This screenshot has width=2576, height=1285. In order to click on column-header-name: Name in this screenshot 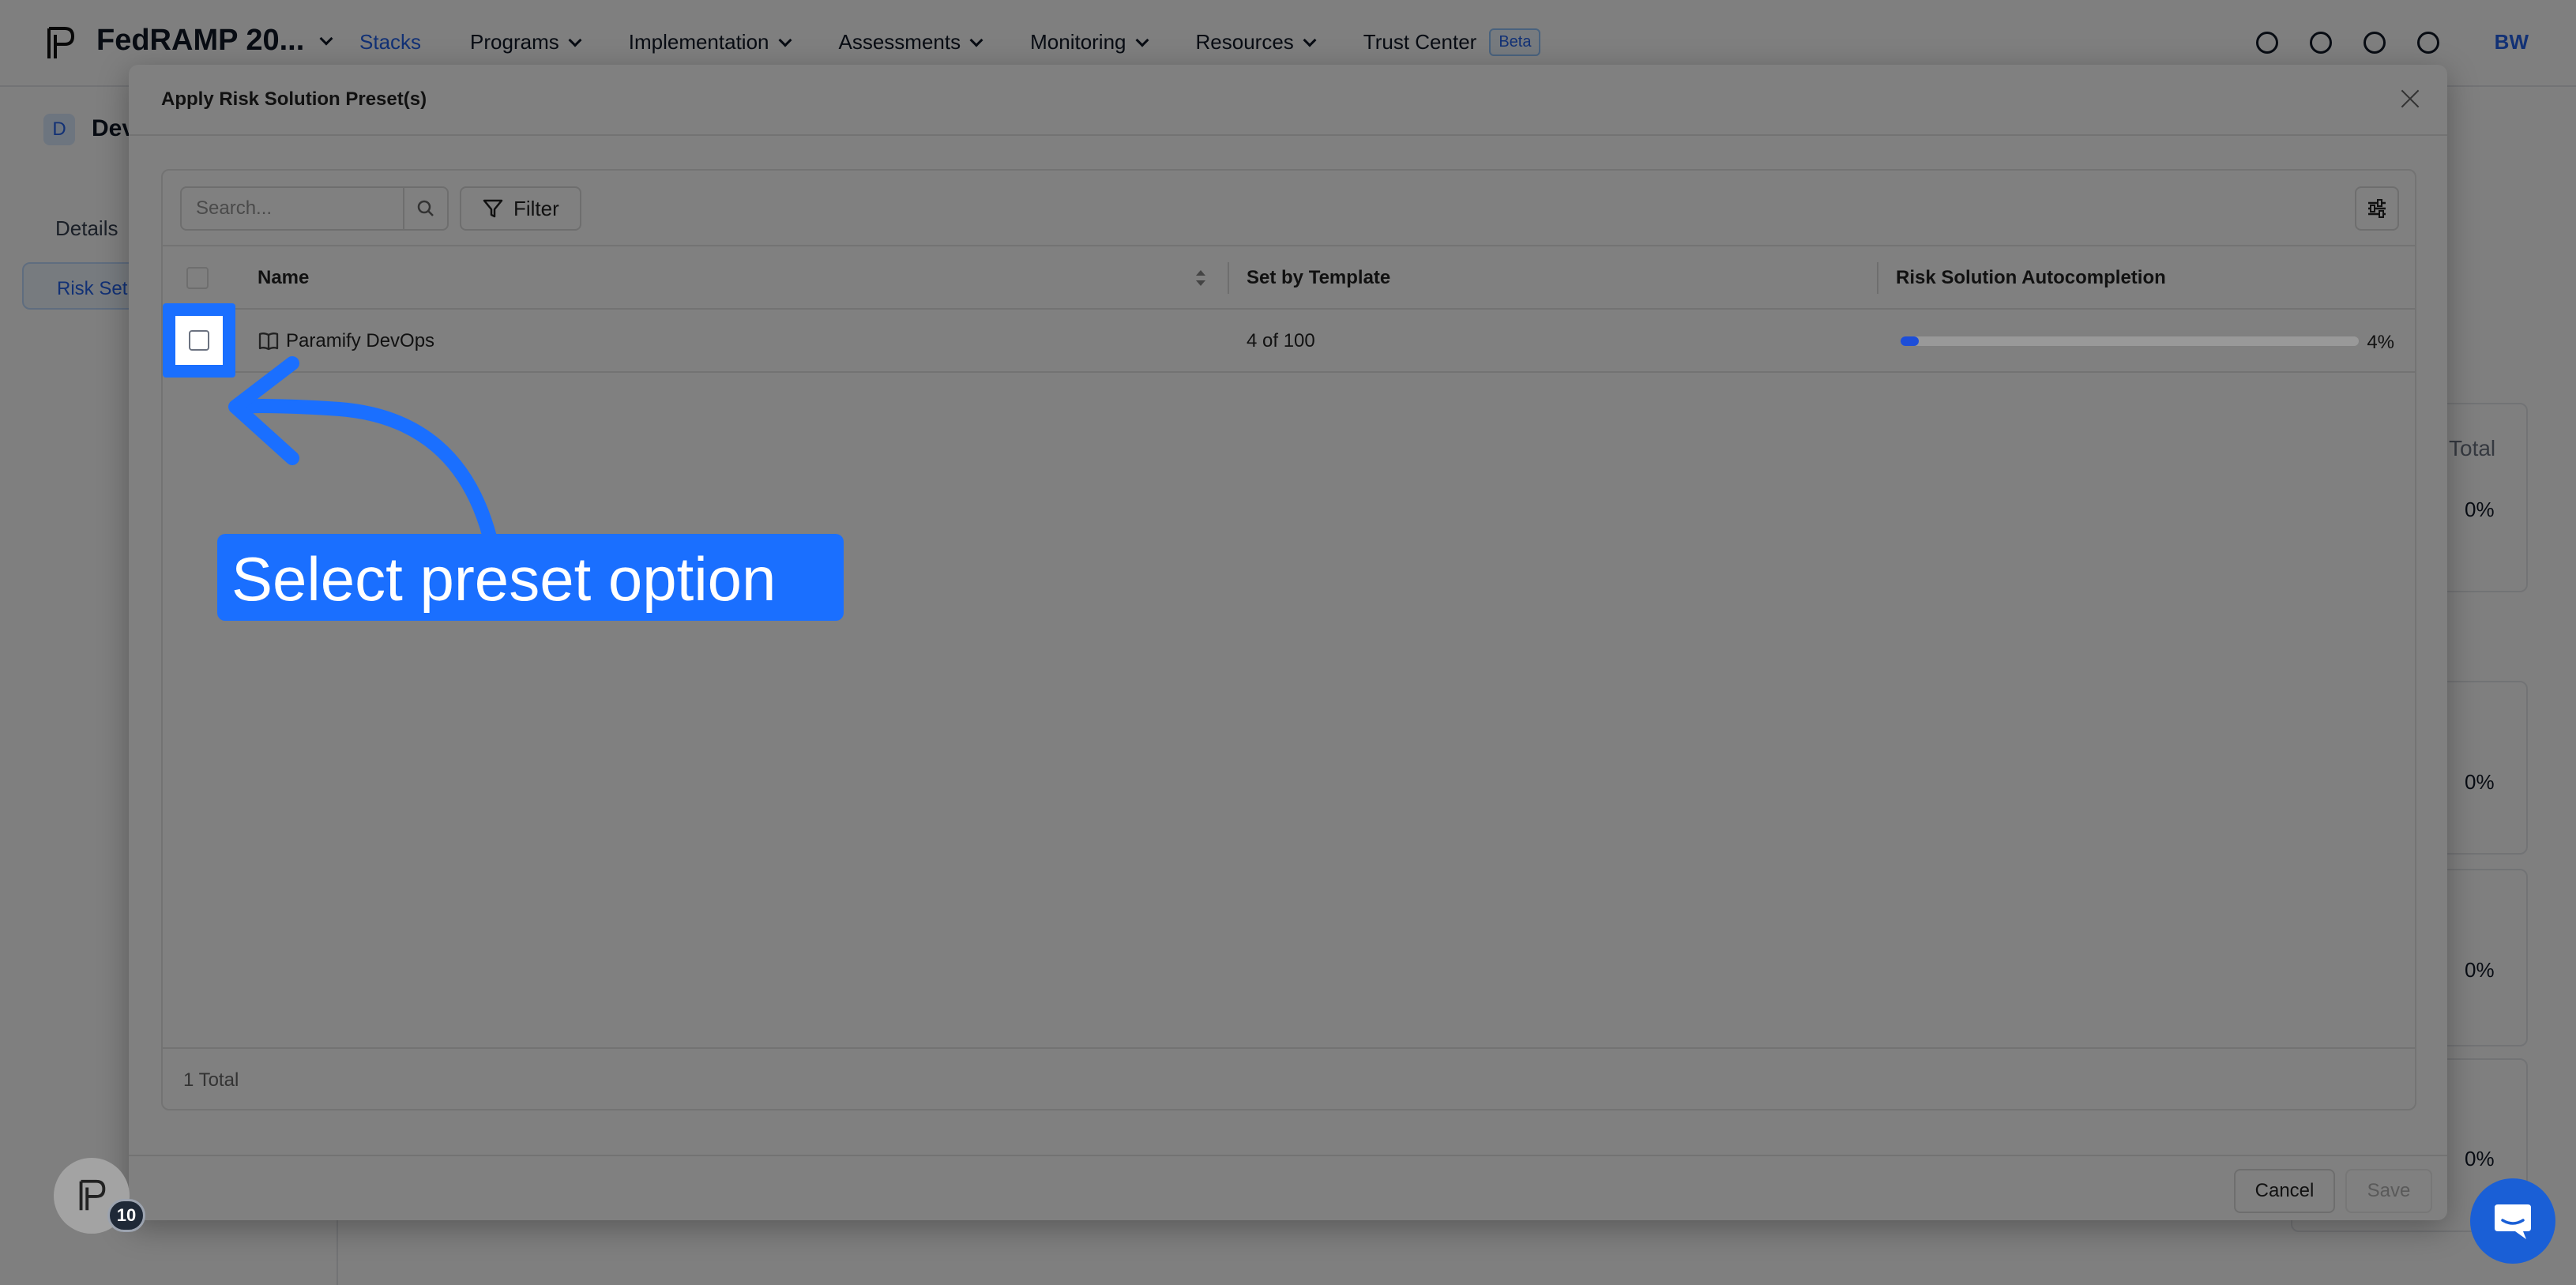, I will do `click(283, 278)`.